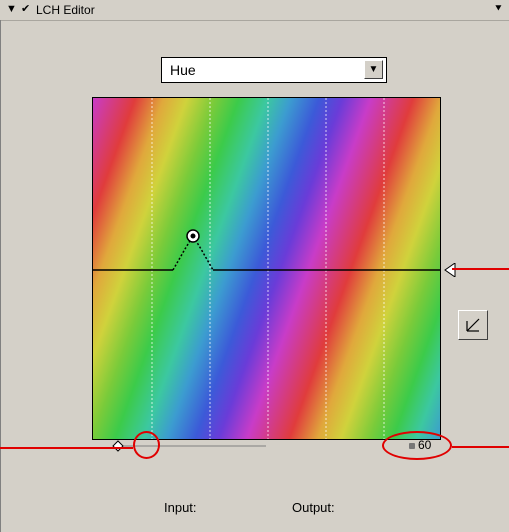  I want to click on input-label: Input:, so click(180, 507).